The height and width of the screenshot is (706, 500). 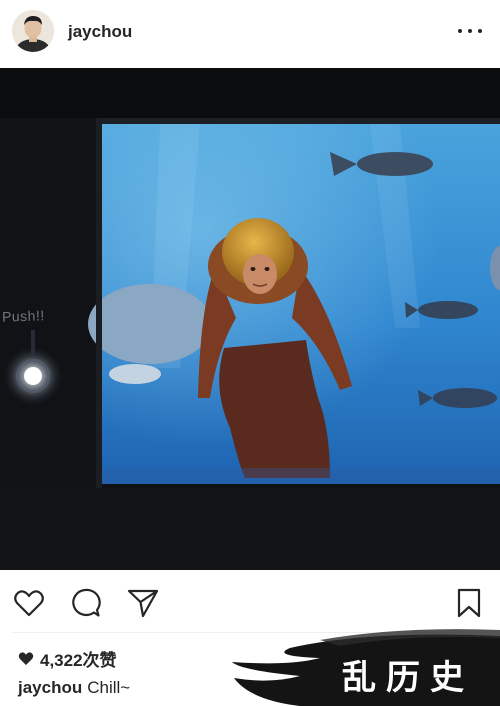 What do you see at coordinates (250, 602) in the screenshot?
I see `action-bar` at bounding box center [250, 602].